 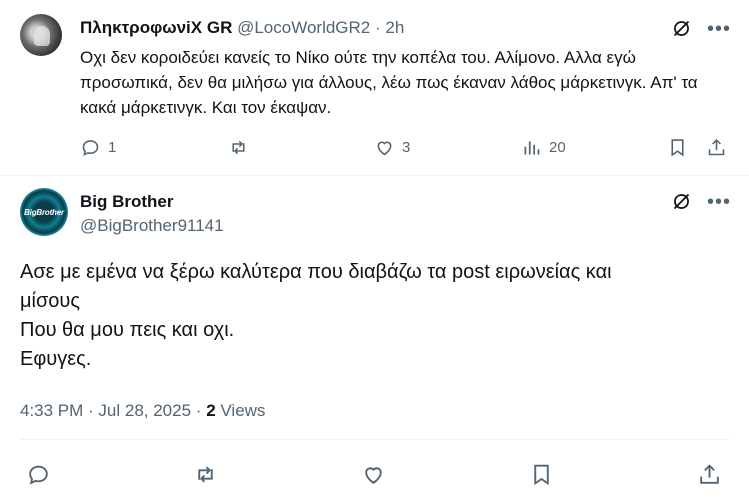 I want to click on reply-button: 1, so click(x=98, y=147).